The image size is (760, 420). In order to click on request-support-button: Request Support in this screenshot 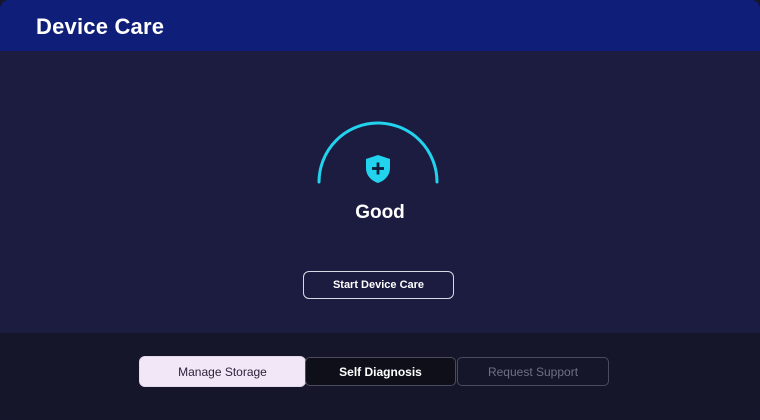, I will do `click(533, 371)`.